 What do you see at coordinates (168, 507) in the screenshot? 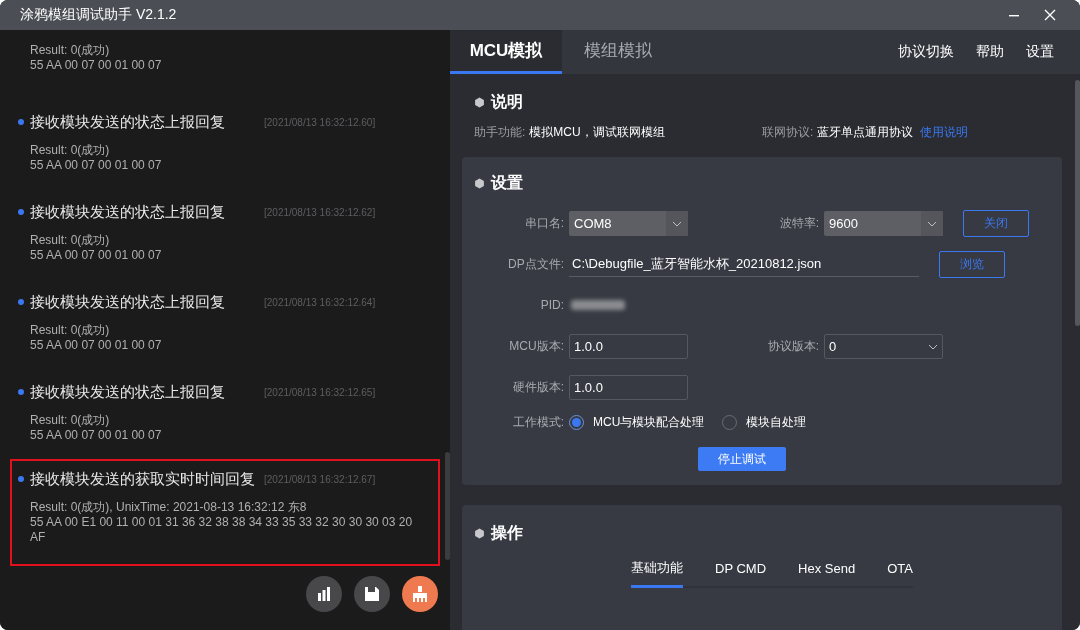
I see `log-result: Result: 0(成功), UnixTime: 2021-08-13 16:32:12 东8` at bounding box center [168, 507].